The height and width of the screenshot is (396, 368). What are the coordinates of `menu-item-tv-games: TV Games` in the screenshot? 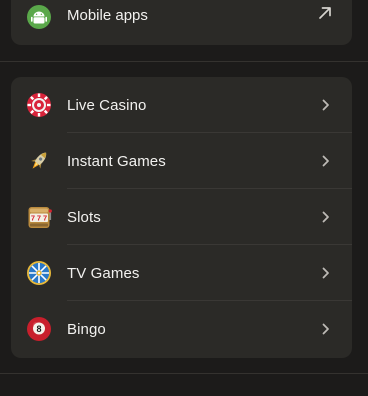 It's located at (181, 273).